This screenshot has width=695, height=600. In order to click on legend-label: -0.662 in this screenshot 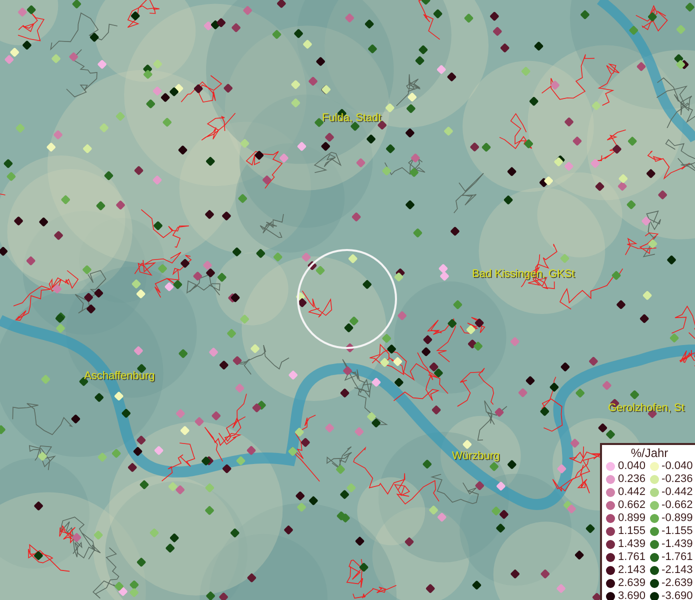, I will do `click(677, 505)`.